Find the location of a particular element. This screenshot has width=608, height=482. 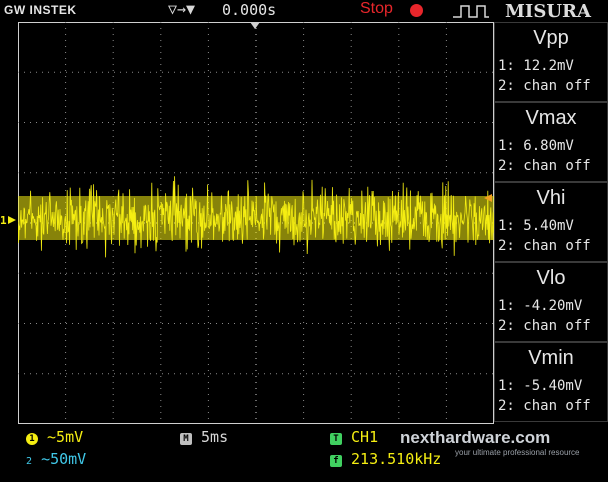

measurement-vmin: Vmin 1: -5.40mV 2: chan off is located at coordinates (551, 382).